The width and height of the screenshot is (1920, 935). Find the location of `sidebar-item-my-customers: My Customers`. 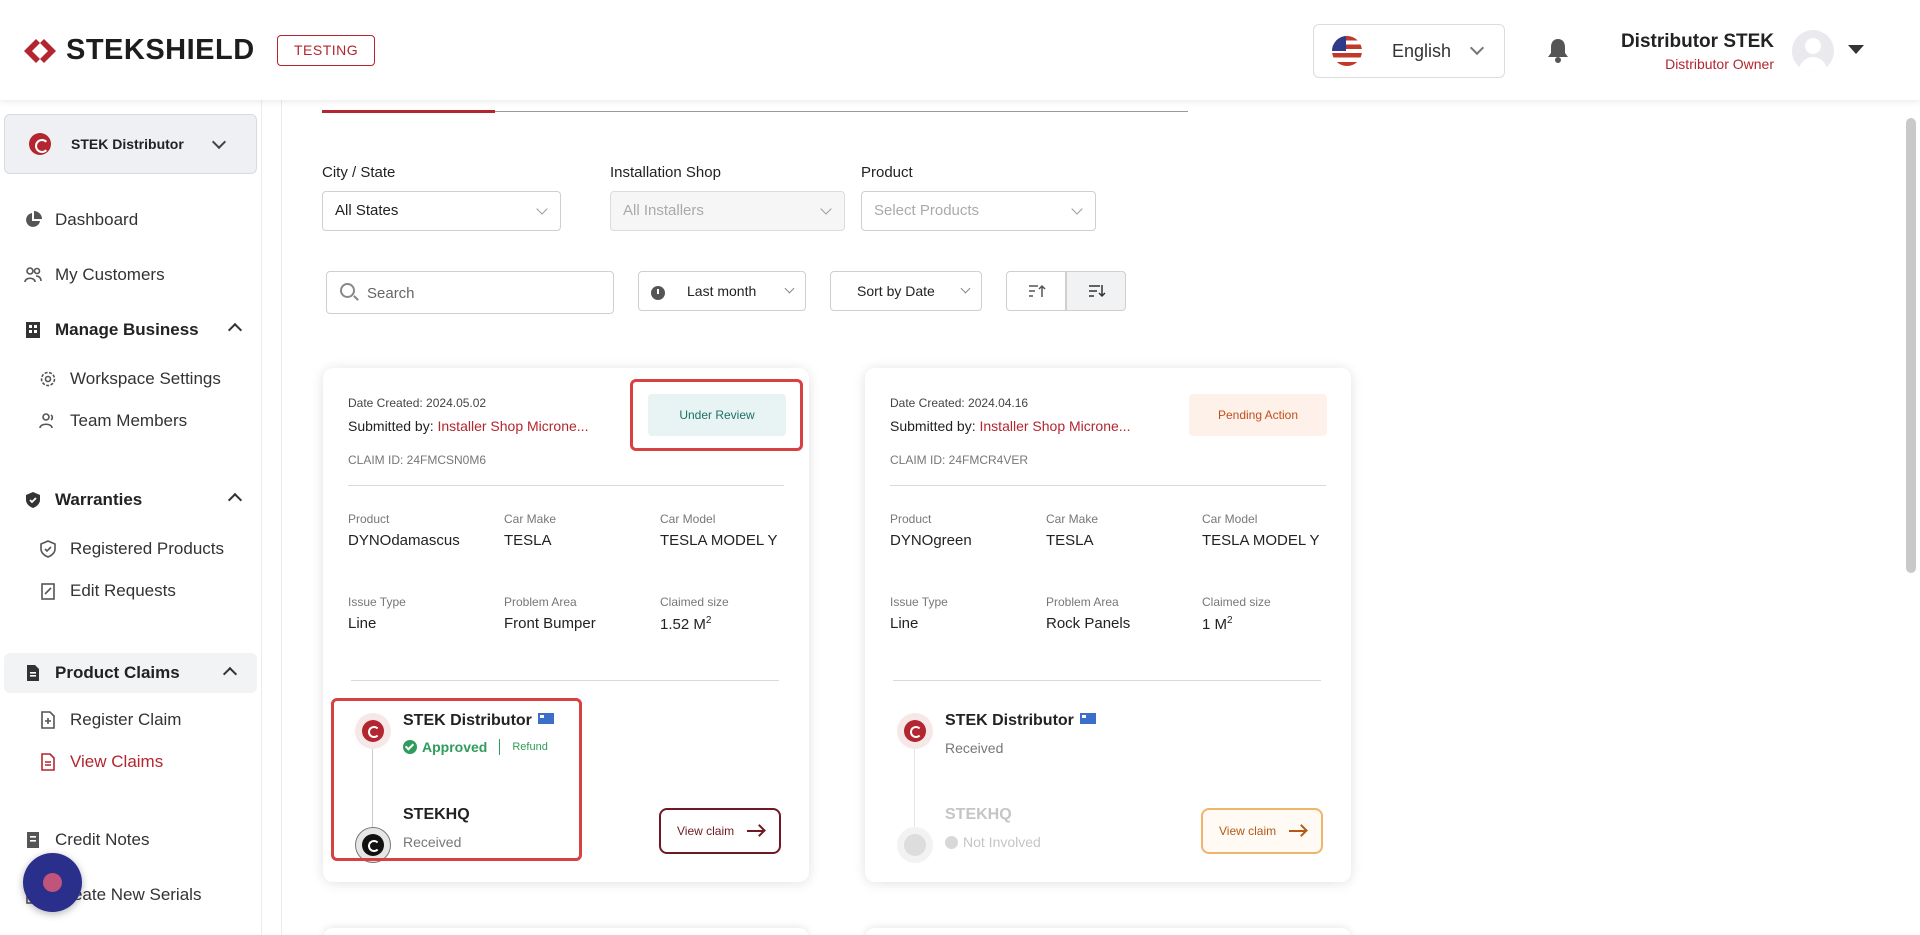

sidebar-item-my-customers: My Customers is located at coordinates (131, 275).